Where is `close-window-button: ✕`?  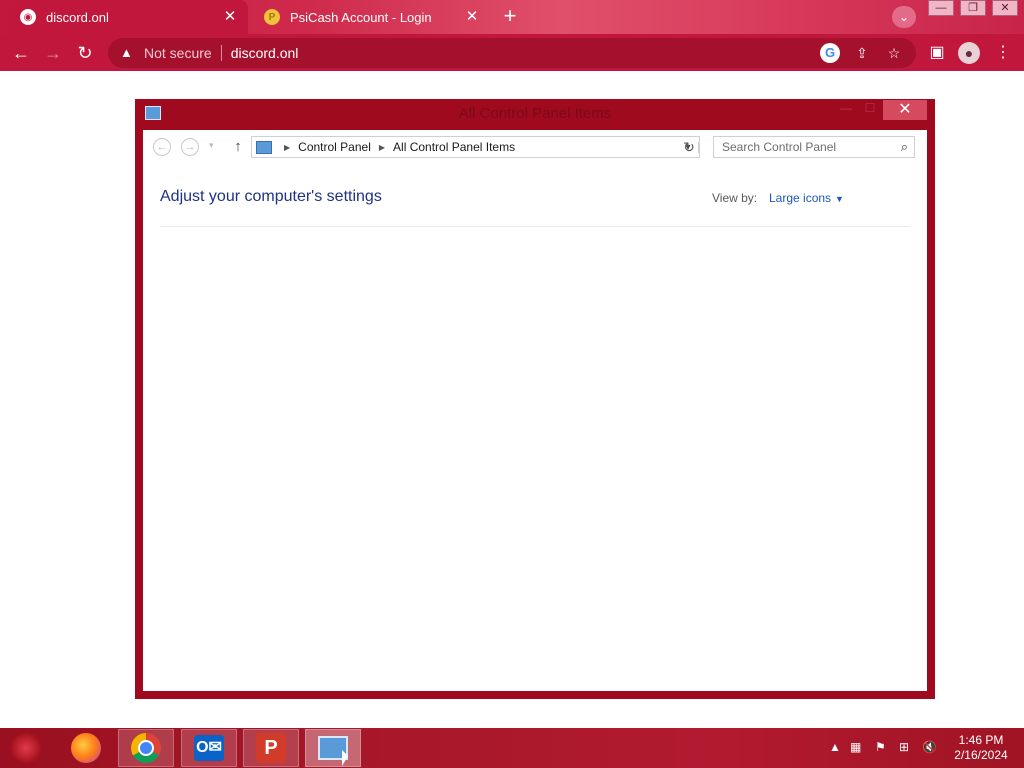
close-window-button: ✕ is located at coordinates (1005, 8).